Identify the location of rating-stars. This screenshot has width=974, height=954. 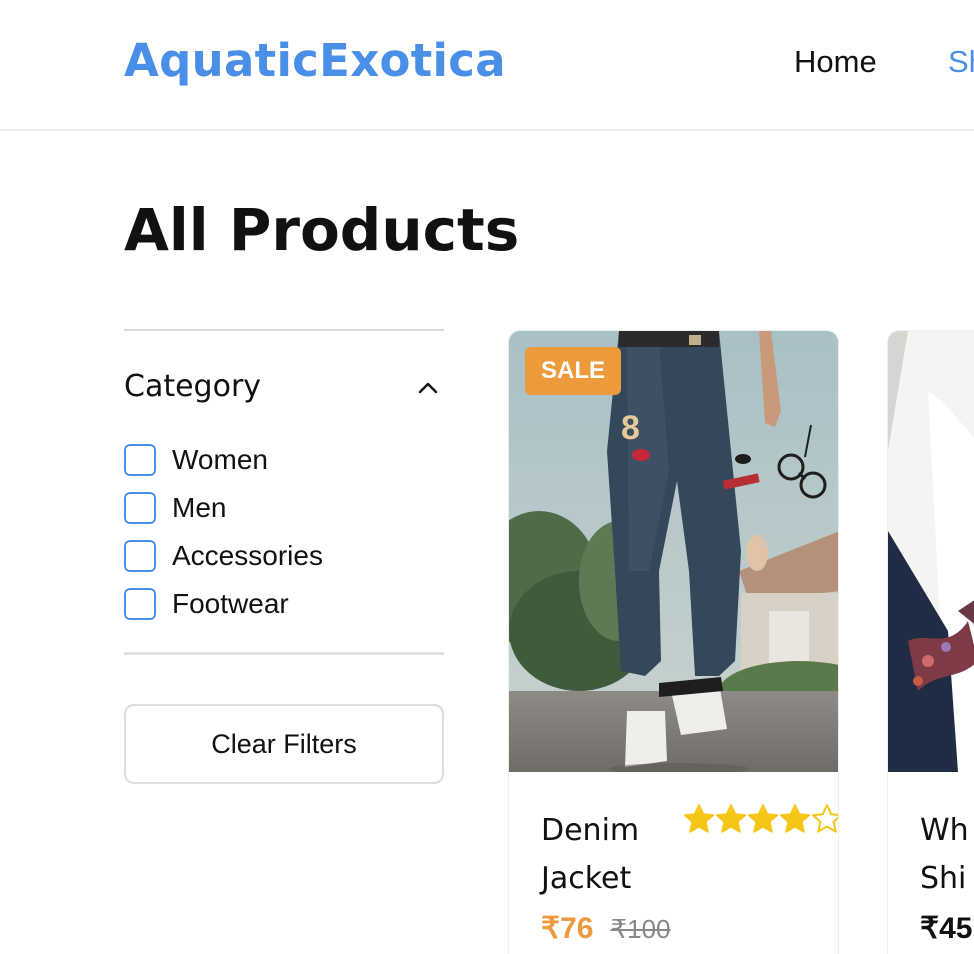
(760, 819).